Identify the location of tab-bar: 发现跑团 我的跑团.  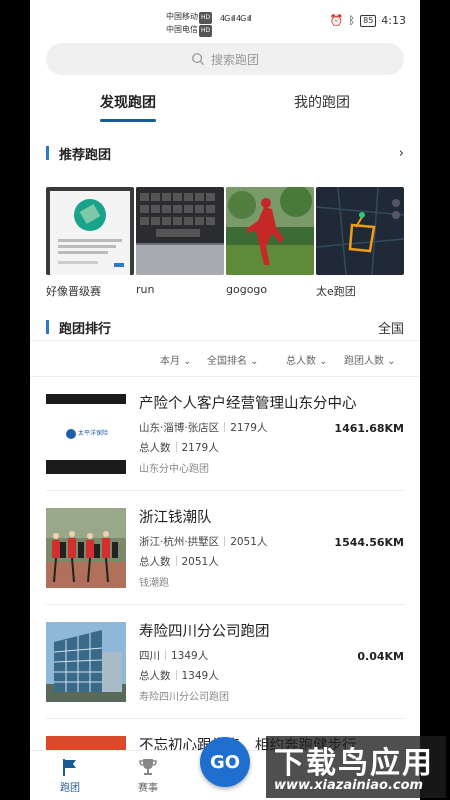
(225, 106).